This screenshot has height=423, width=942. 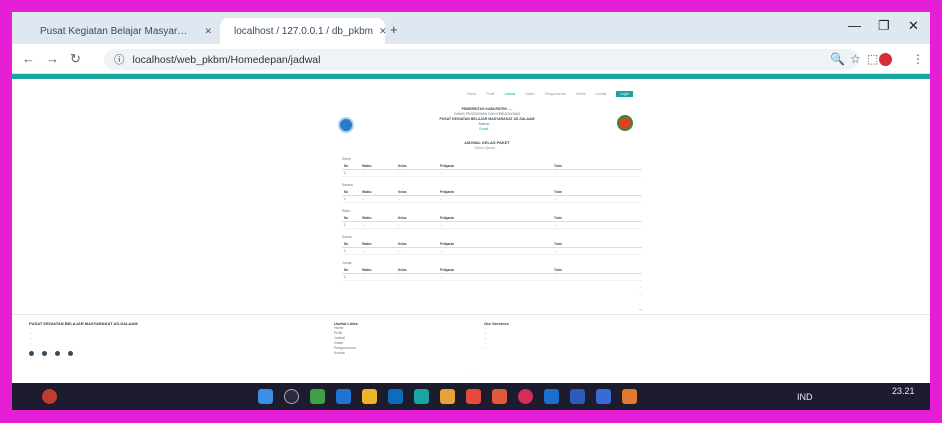 What do you see at coordinates (226, 59) in the screenshot?
I see `url-text: localhost/web_pkbm/Homedepan/jadwal` at bounding box center [226, 59].